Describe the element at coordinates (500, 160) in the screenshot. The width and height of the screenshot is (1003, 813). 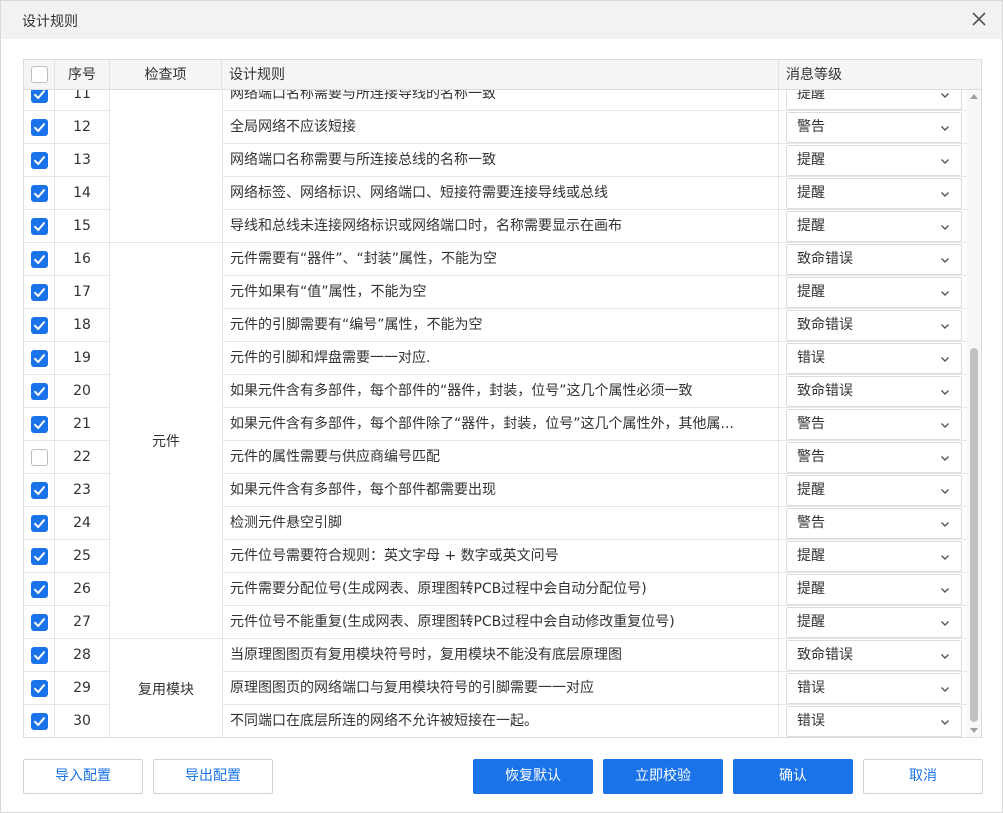
I see `rule-description: 网络端口名称需要与所连接总线的名称一致` at that location.